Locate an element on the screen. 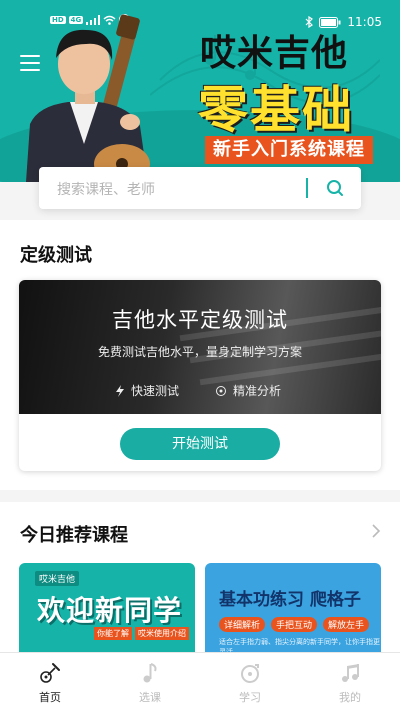 The height and width of the screenshot is (711, 400). course-card-welcome: 哎米吉他 欢迎新同学 你能了解 哎米使用介绍 is located at coordinates (107, 607).